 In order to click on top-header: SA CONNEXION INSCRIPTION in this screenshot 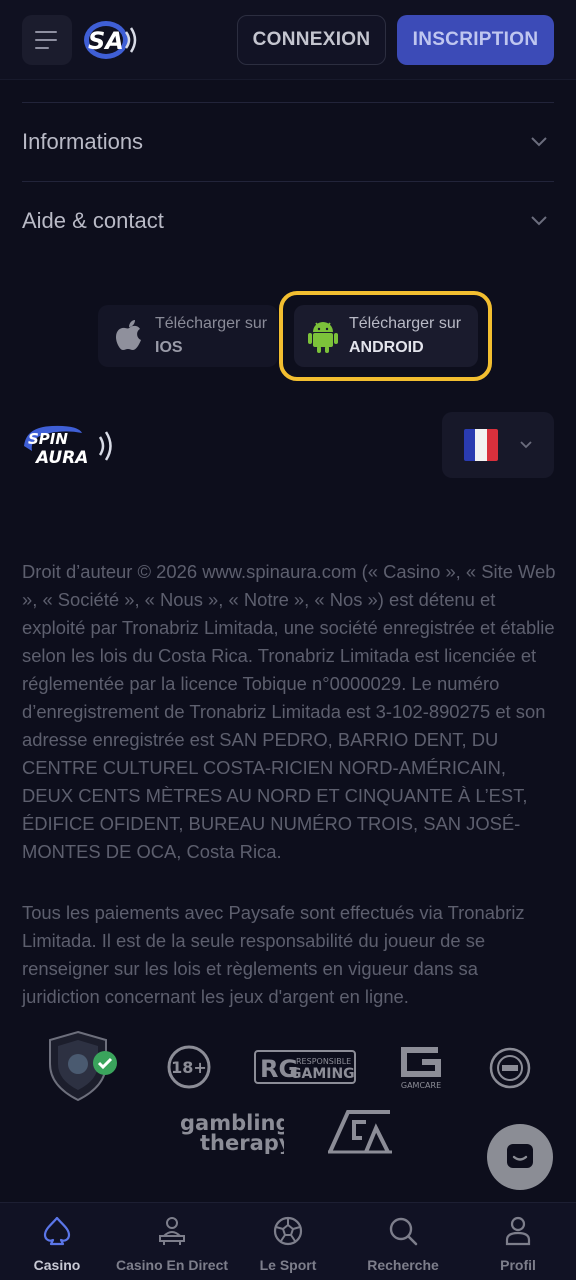, I will do `click(288, 40)`.